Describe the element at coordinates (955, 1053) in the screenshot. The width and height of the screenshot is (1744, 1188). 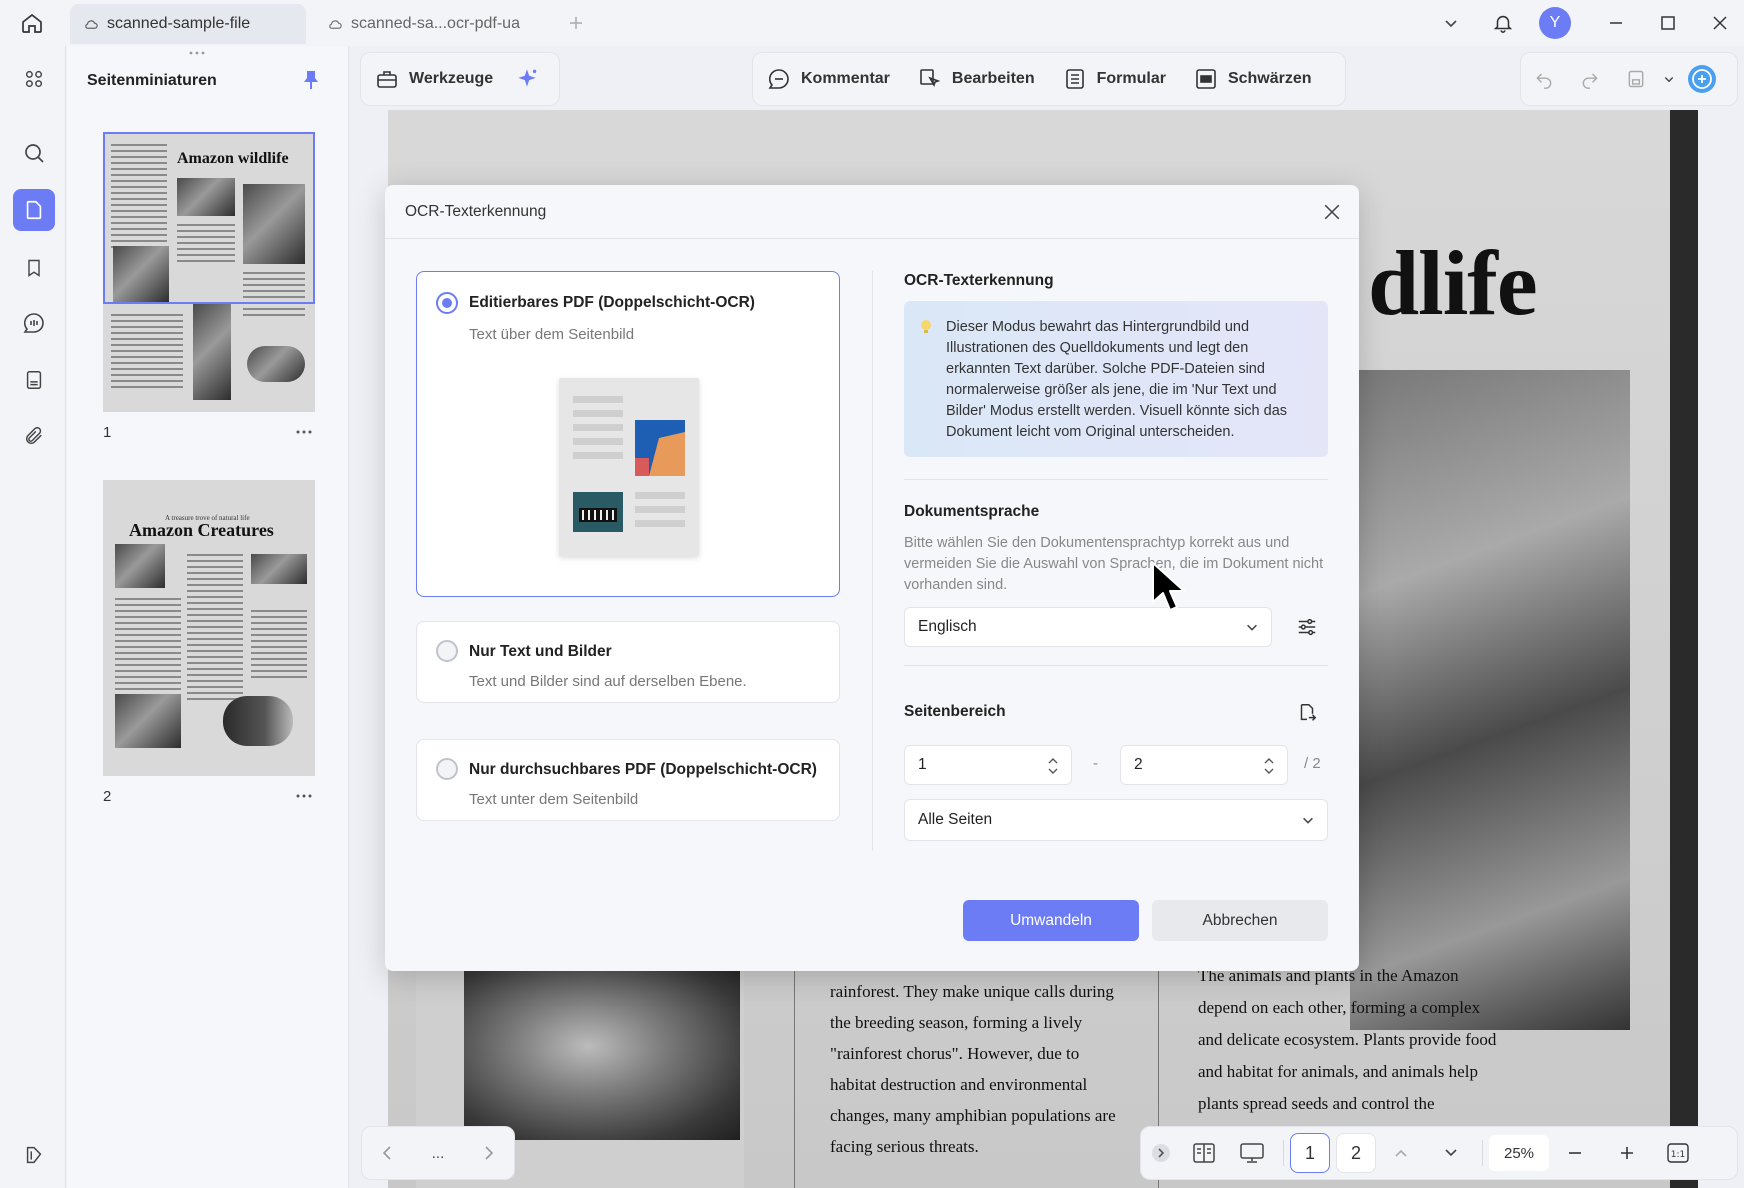
I see `text-line: "rainforest chorus". However, due to` at that location.